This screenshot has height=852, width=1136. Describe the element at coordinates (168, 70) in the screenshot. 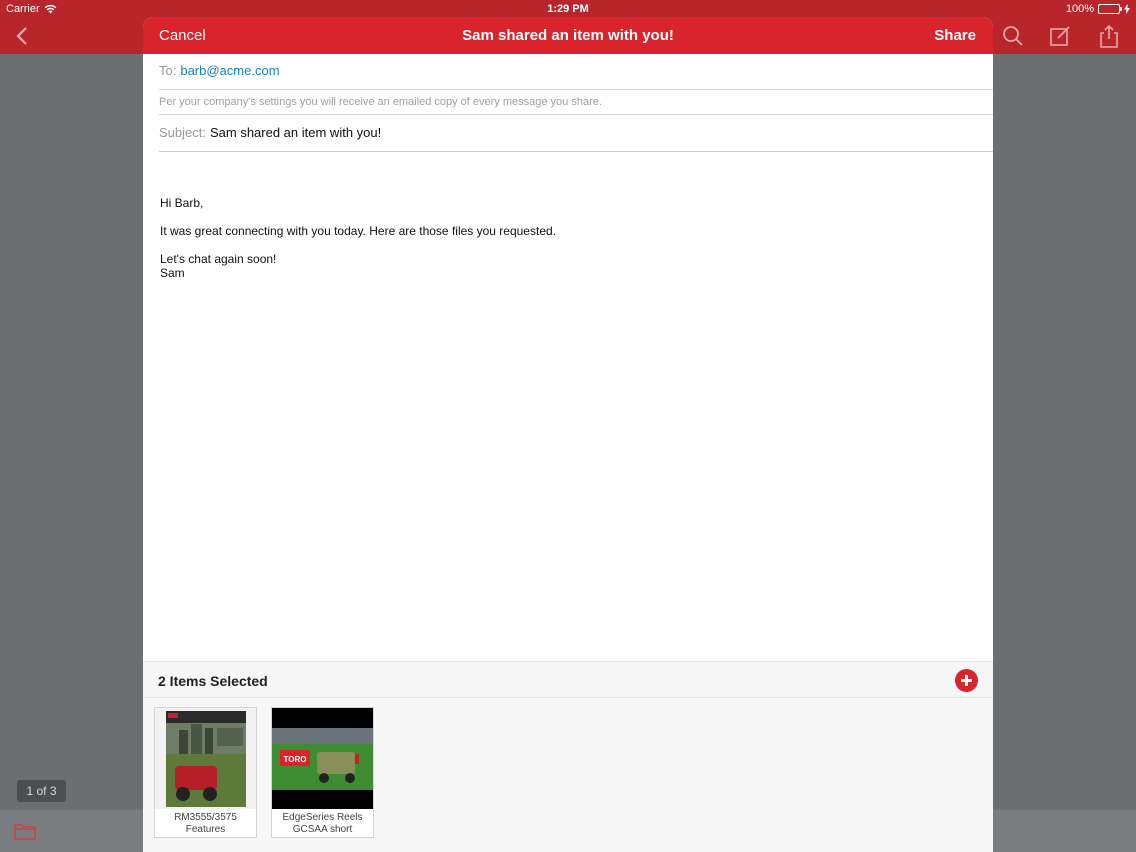

I see `to-label: To:` at that location.